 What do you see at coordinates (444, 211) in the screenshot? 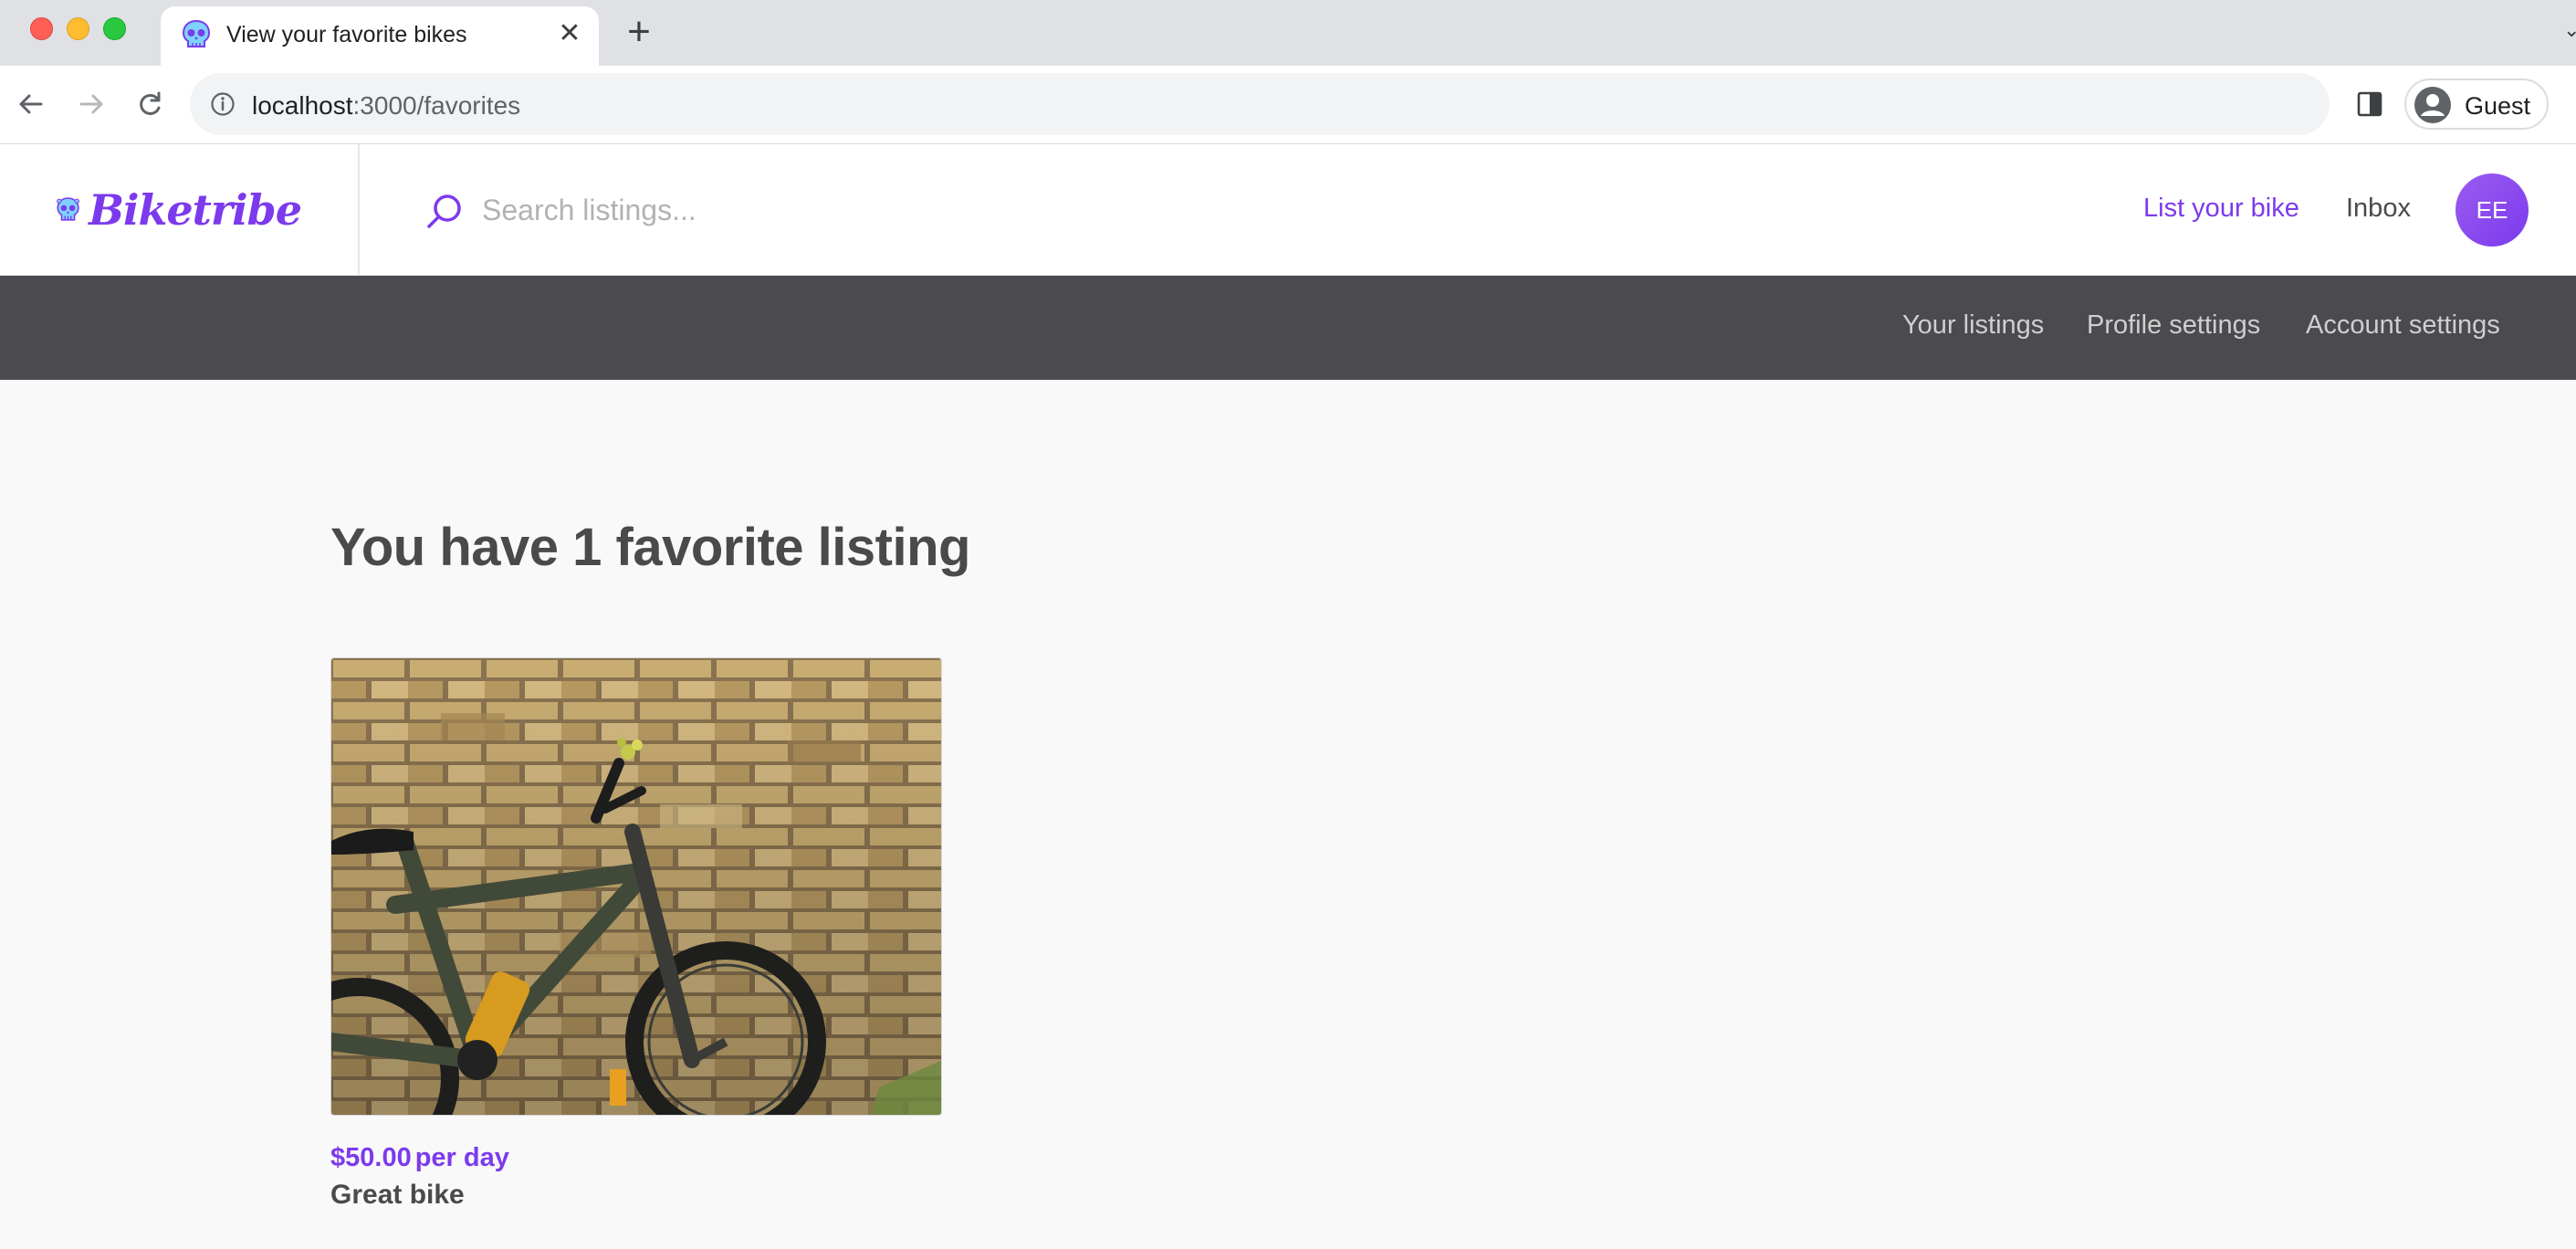
I see `search-icon` at bounding box center [444, 211].